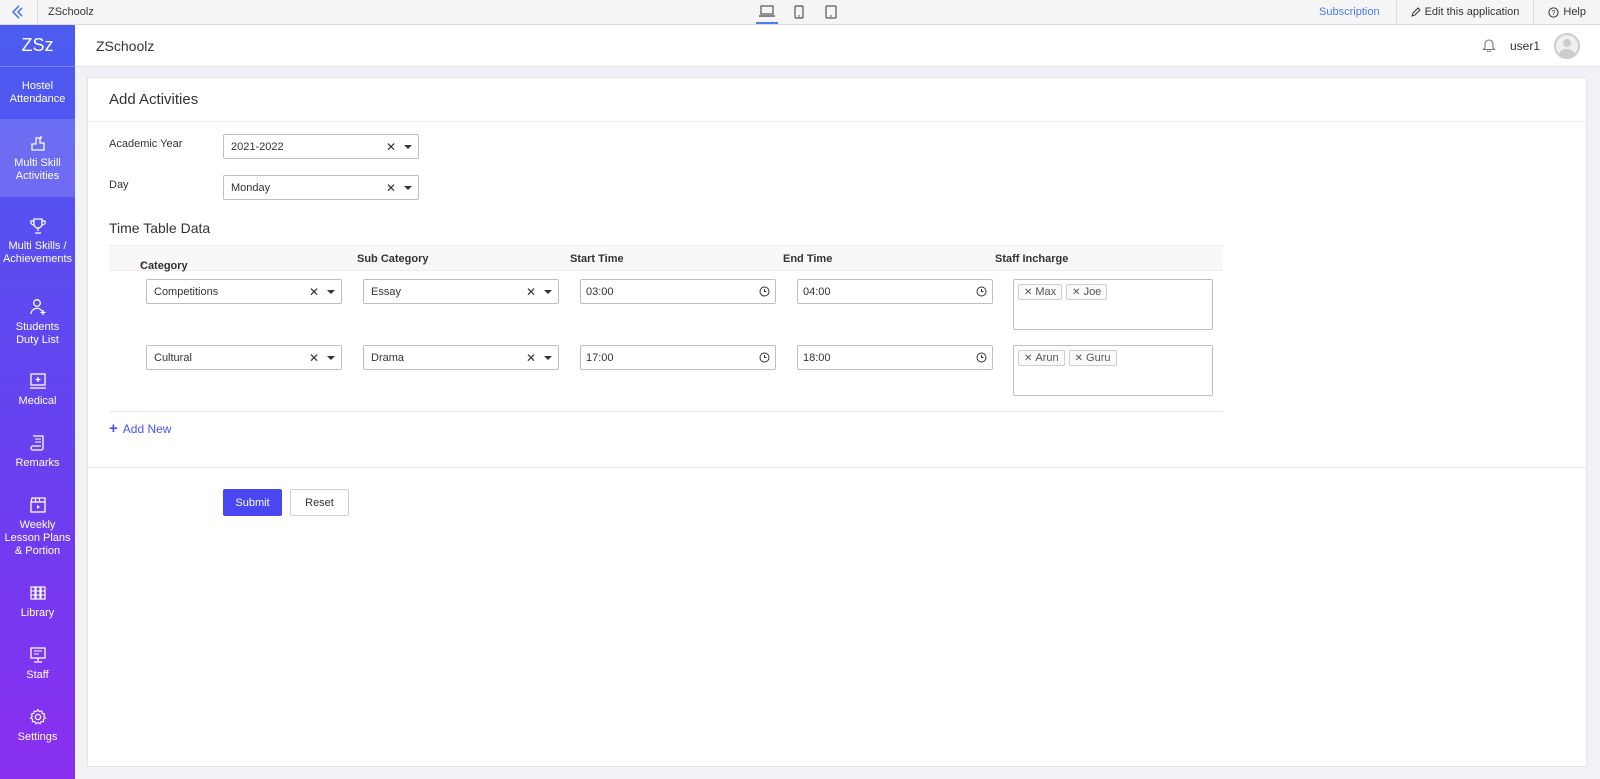 This screenshot has height=779, width=1600. Describe the element at coordinates (1113, 304) in the screenshot. I see `staff-incharge-multiselect: ✕ Max ✕ Joe` at that location.